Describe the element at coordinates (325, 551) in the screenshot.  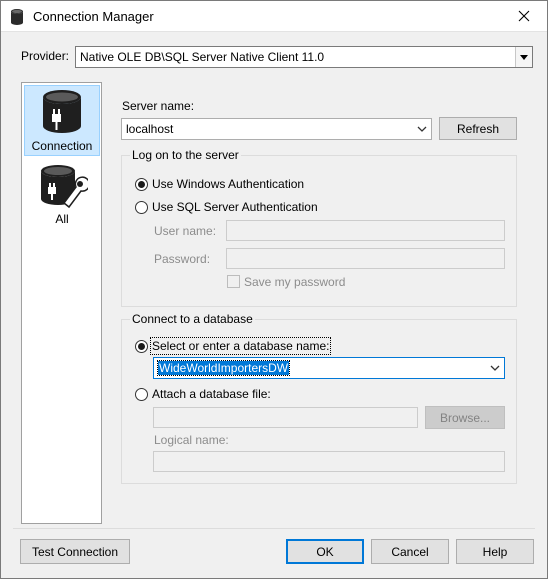
I see `ok-button: OK` at that location.